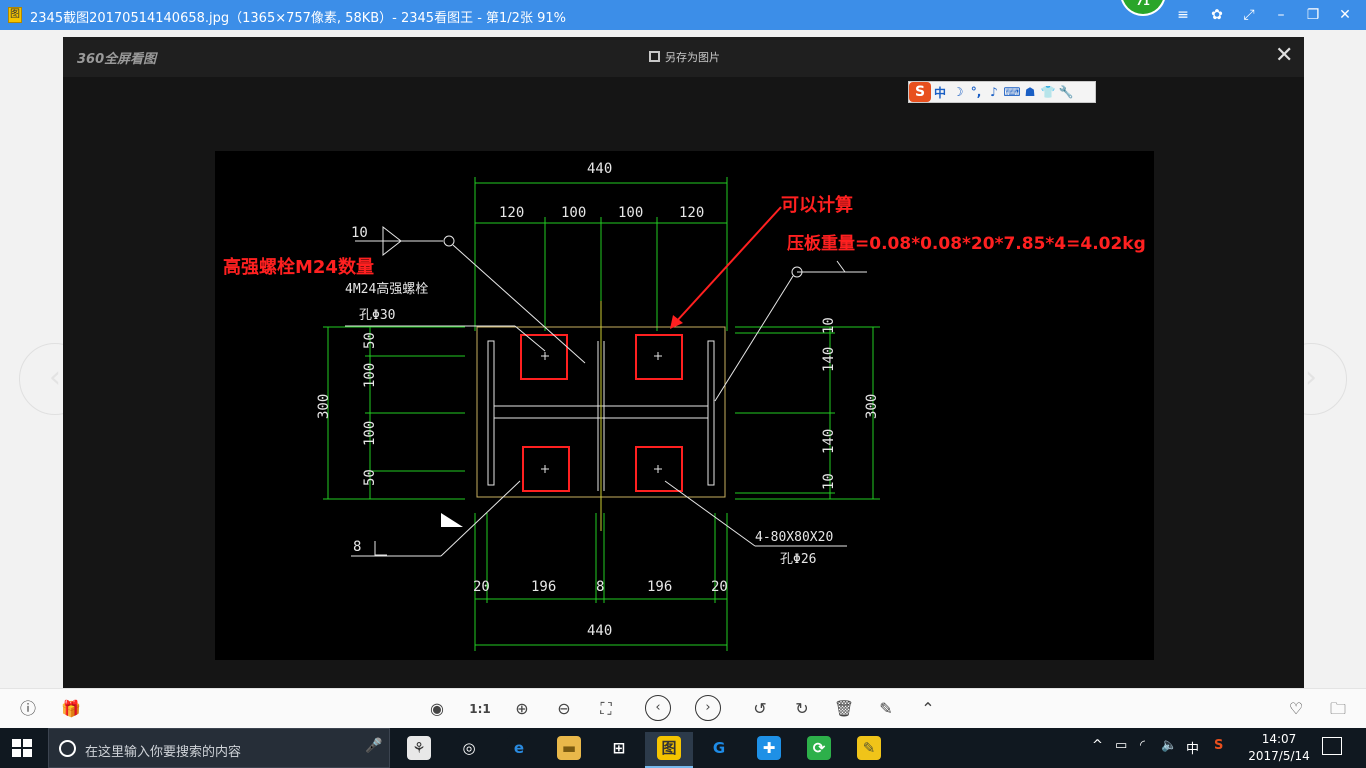  I want to click on close-window-button: ✕, so click(1345, 15).